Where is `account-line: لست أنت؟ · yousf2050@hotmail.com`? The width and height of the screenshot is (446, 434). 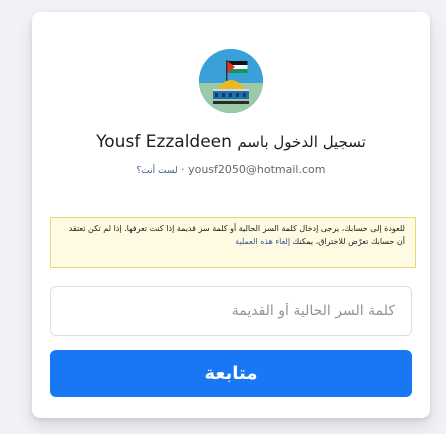 account-line: لست أنت؟ · yousf2050@hotmail.com is located at coordinates (231, 169).